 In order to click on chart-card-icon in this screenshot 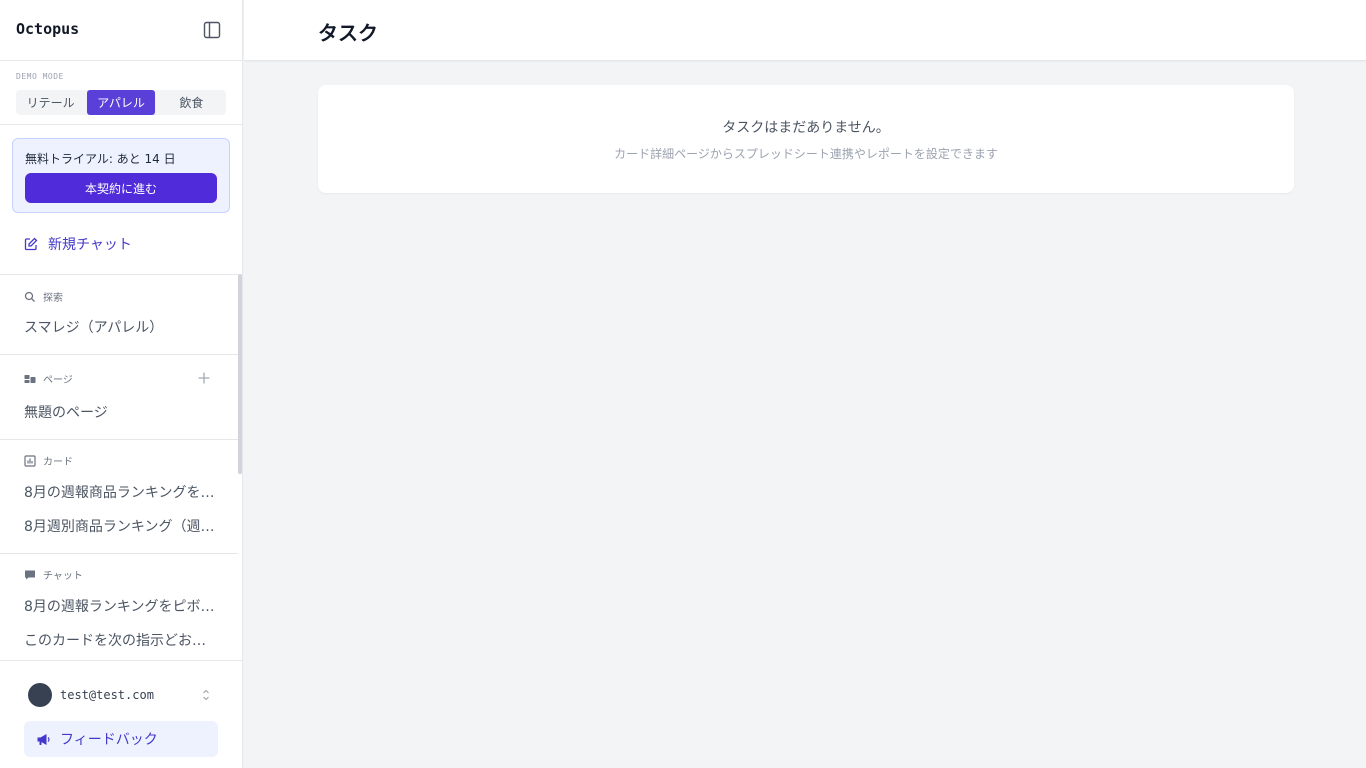, I will do `click(30, 460)`.